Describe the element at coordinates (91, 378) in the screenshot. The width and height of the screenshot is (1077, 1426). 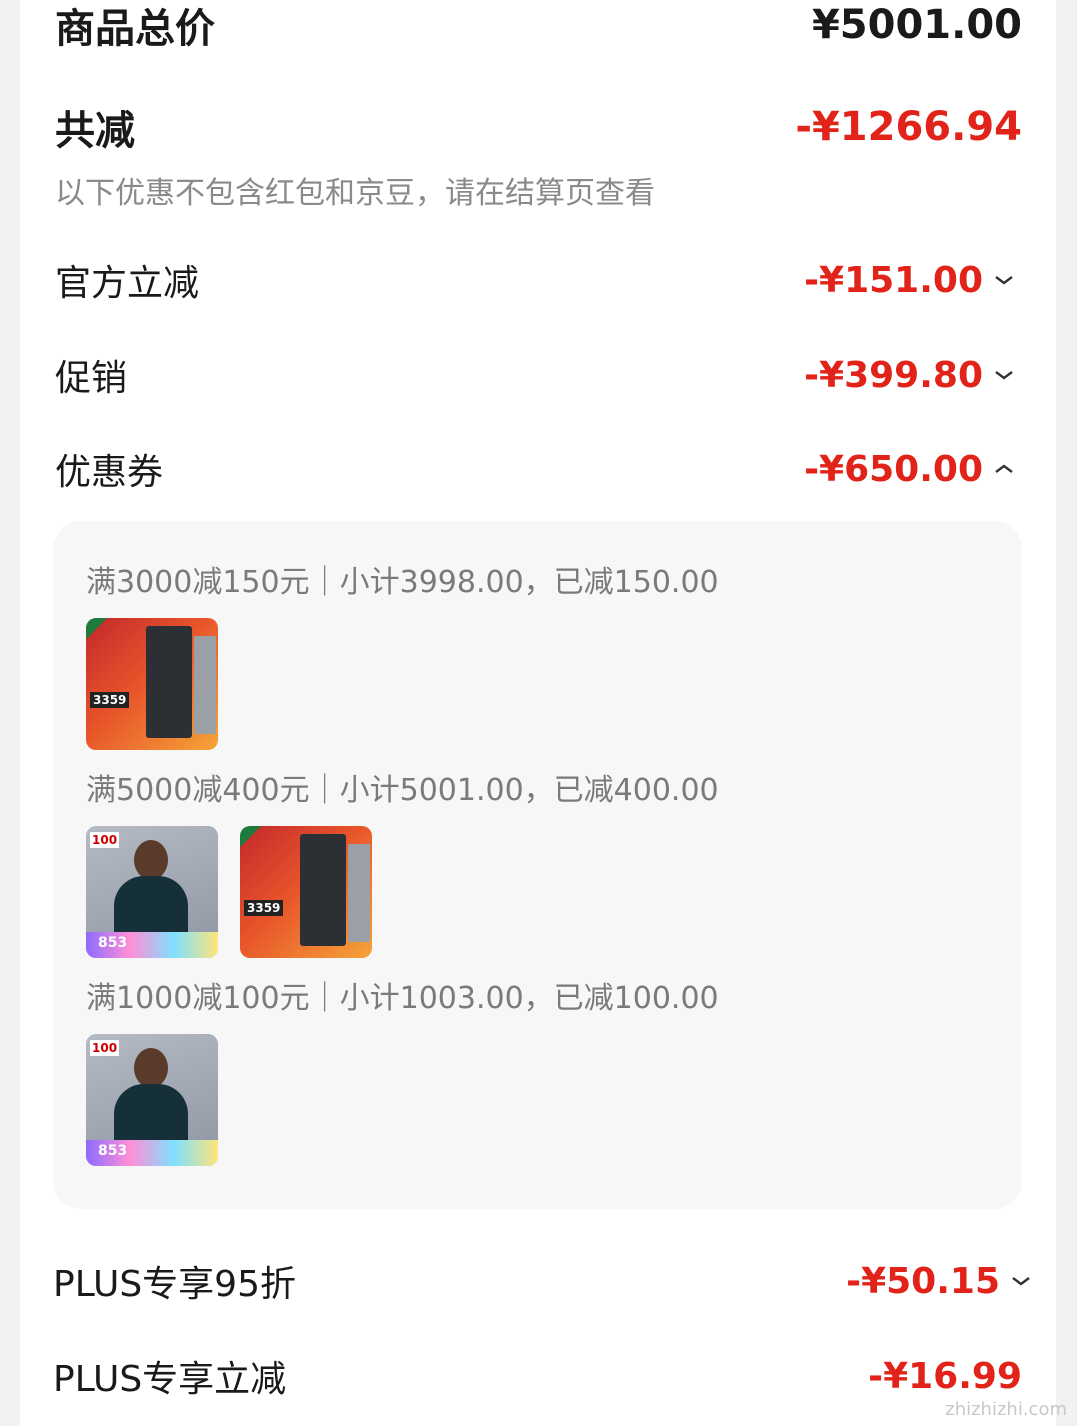
I see `discount-label: 促销` at that location.